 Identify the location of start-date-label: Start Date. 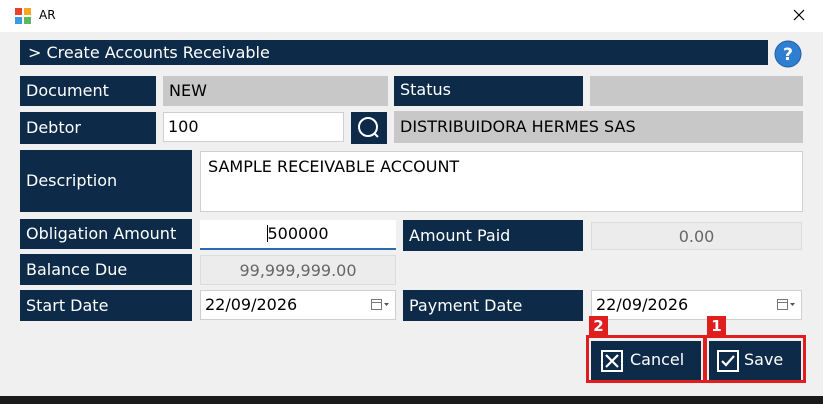
(106, 305).